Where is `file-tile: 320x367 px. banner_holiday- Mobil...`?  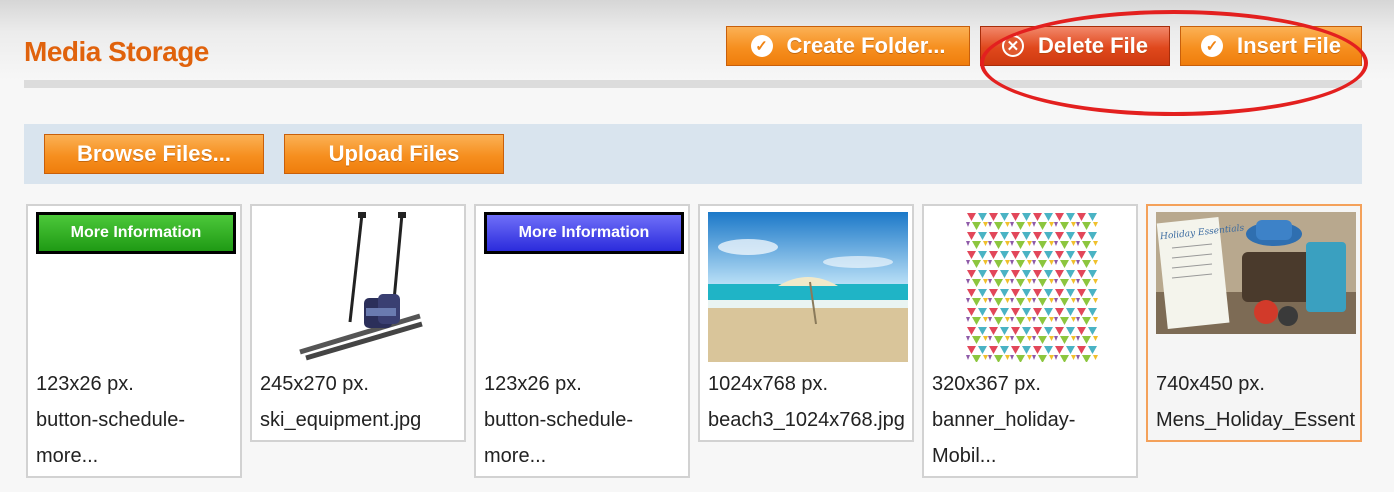
file-tile: 320x367 px. banner_holiday- Mobil... is located at coordinates (1030, 341).